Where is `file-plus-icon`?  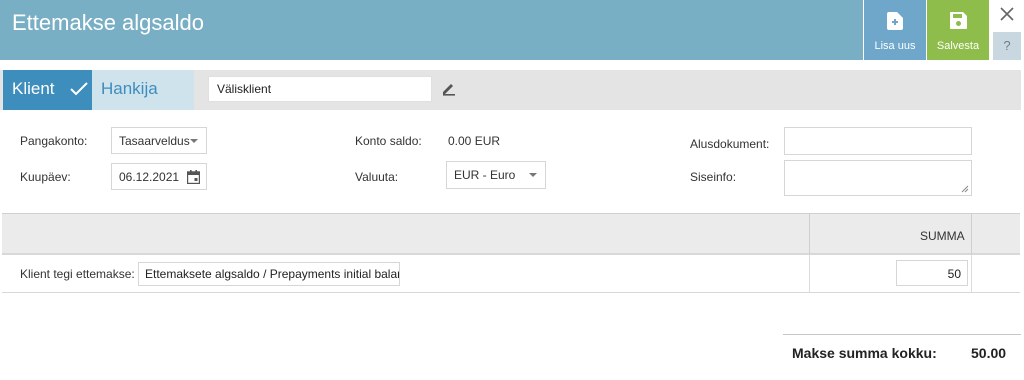 file-plus-icon is located at coordinates (895, 21).